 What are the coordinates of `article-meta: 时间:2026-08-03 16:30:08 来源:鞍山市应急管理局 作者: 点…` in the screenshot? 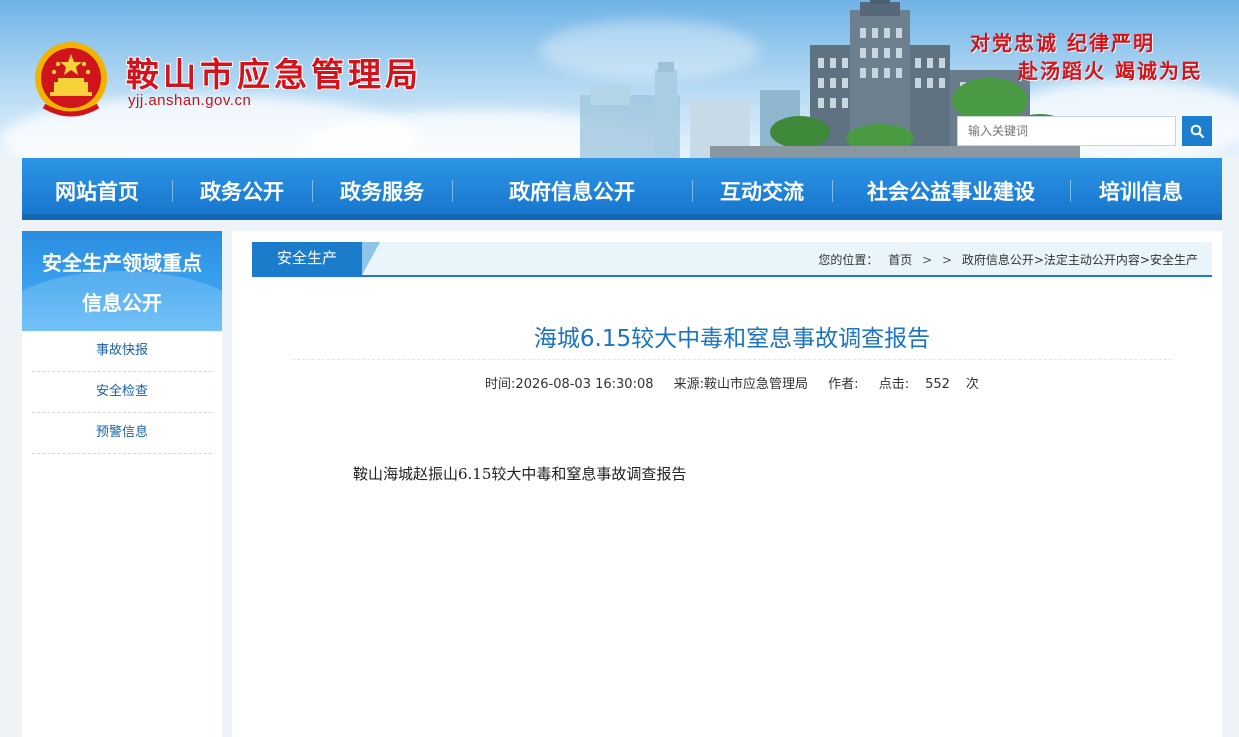 It's located at (732, 382).